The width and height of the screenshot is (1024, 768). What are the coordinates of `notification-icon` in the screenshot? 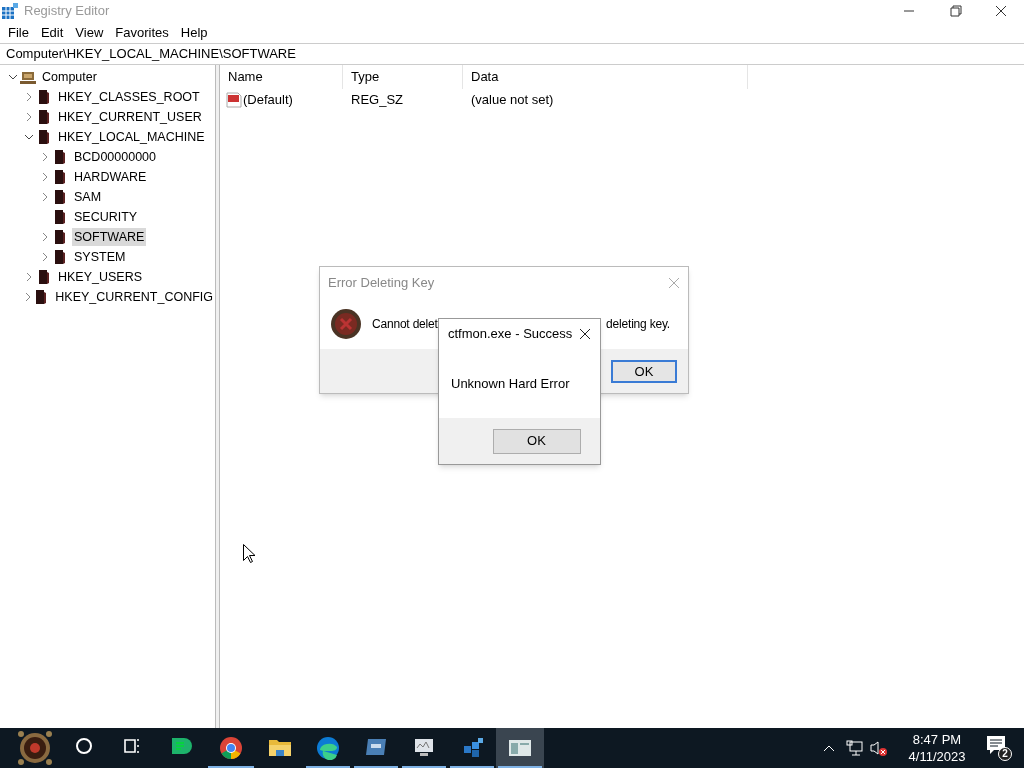 It's located at (996, 745).